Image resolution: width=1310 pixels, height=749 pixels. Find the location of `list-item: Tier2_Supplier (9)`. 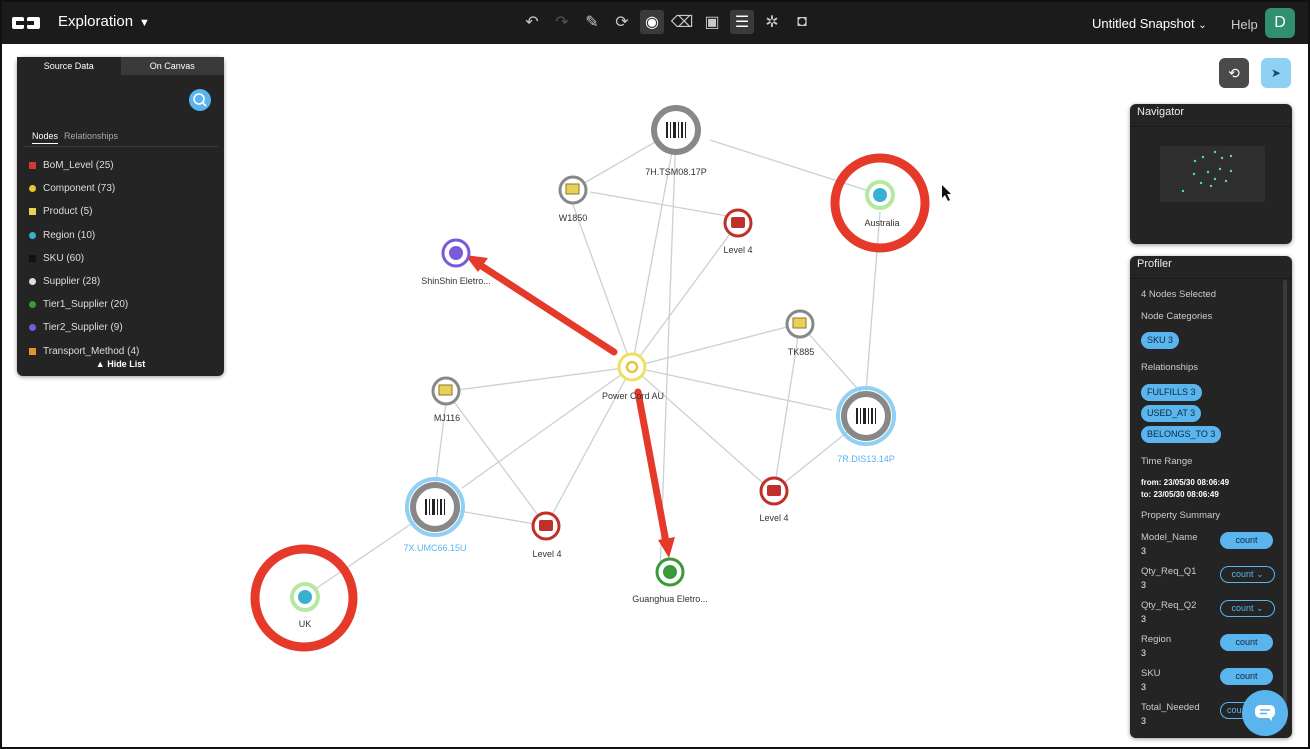

list-item: Tier2_Supplier (9) is located at coordinates (84, 327).